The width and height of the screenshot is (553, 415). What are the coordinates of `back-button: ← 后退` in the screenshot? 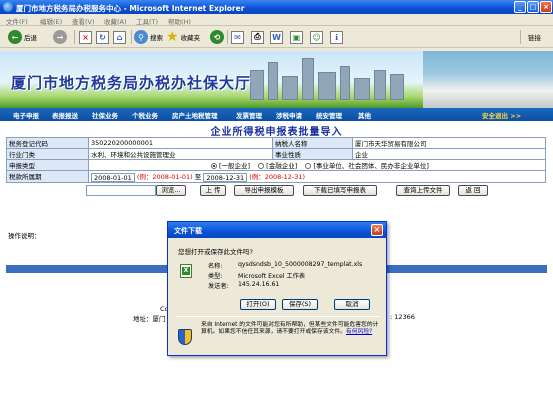 It's located at (22, 37).